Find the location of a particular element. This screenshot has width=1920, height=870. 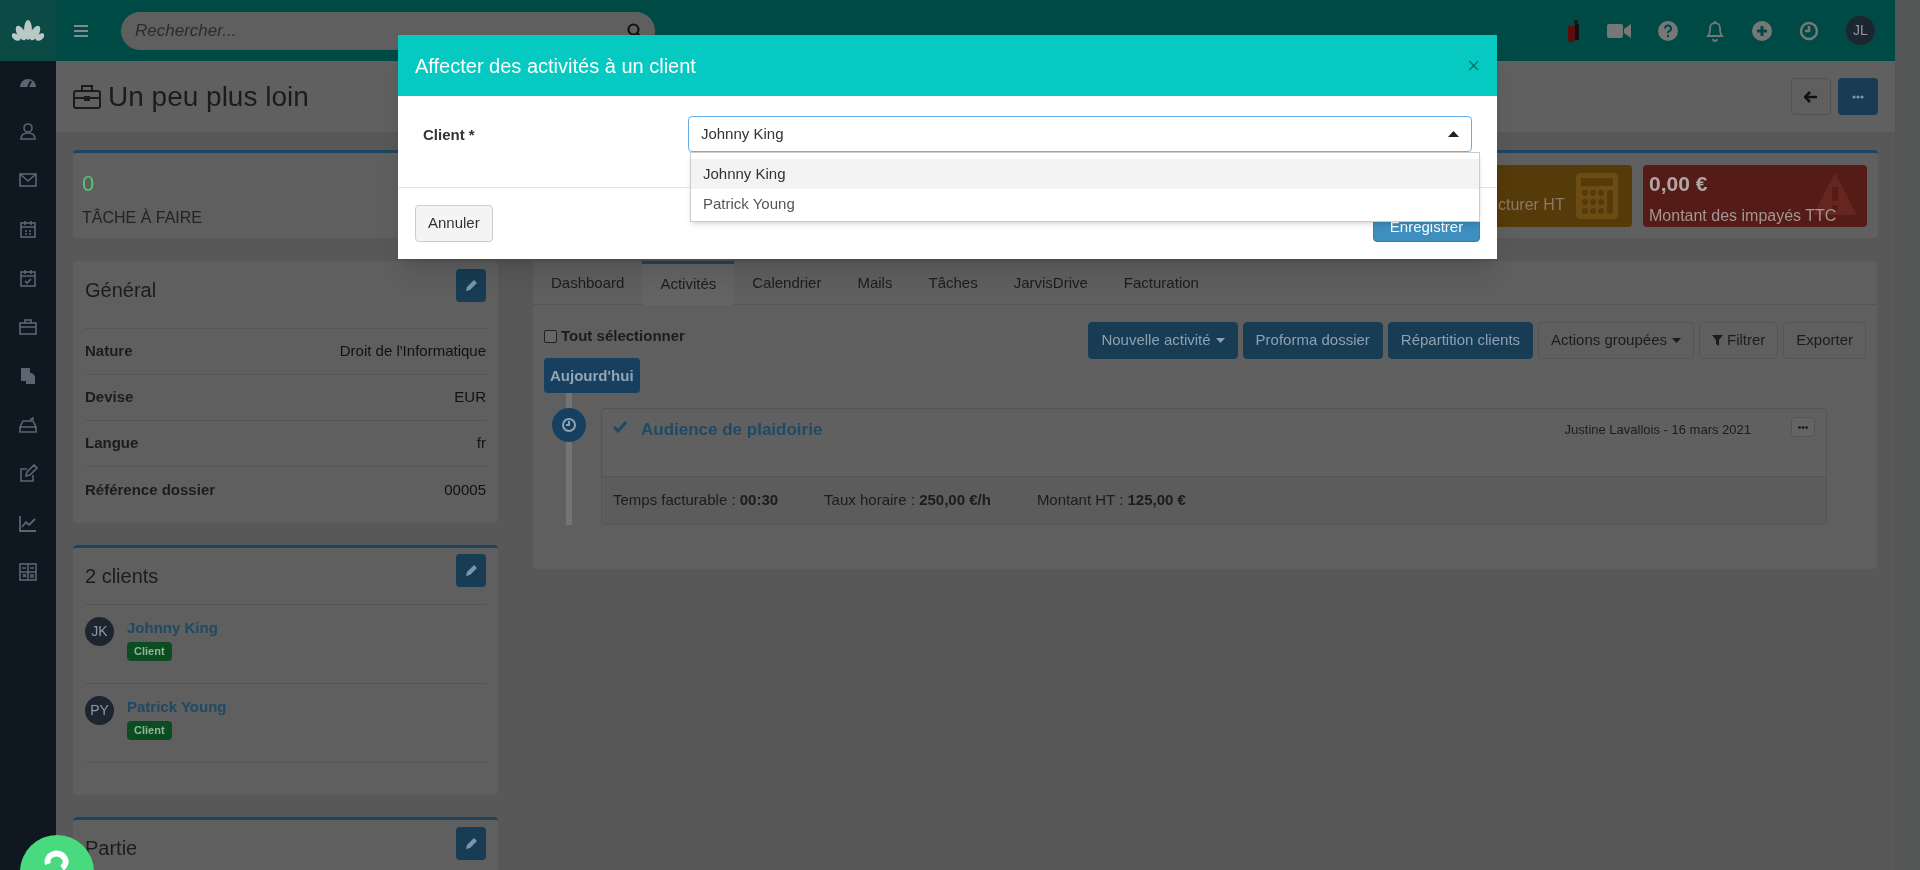

field-value: 00005 is located at coordinates (465, 489).